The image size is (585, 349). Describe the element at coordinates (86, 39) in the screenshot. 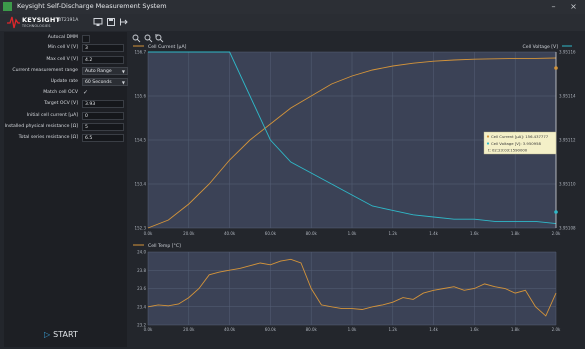

I see `autocal-checkbox` at that location.